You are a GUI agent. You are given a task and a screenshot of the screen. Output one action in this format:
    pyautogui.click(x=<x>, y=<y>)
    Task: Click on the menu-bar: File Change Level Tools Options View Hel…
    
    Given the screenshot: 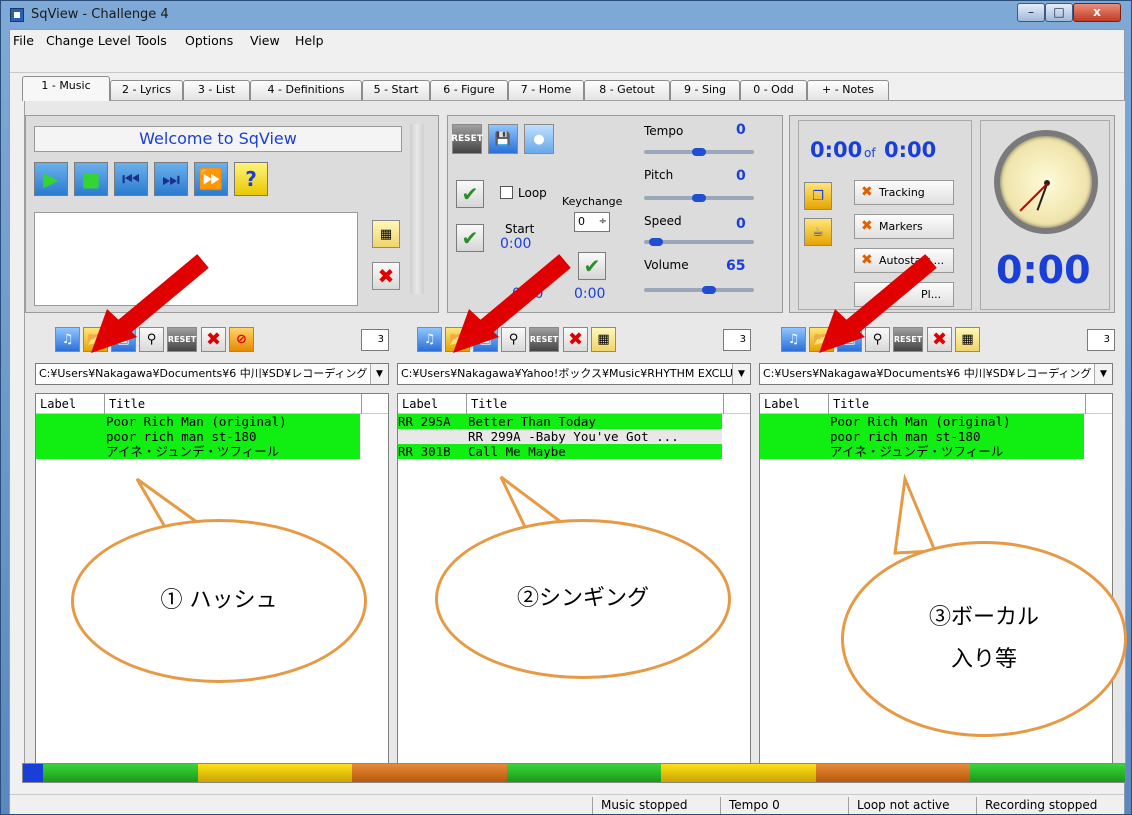 What is the action you would take?
    pyautogui.click(x=567, y=41)
    